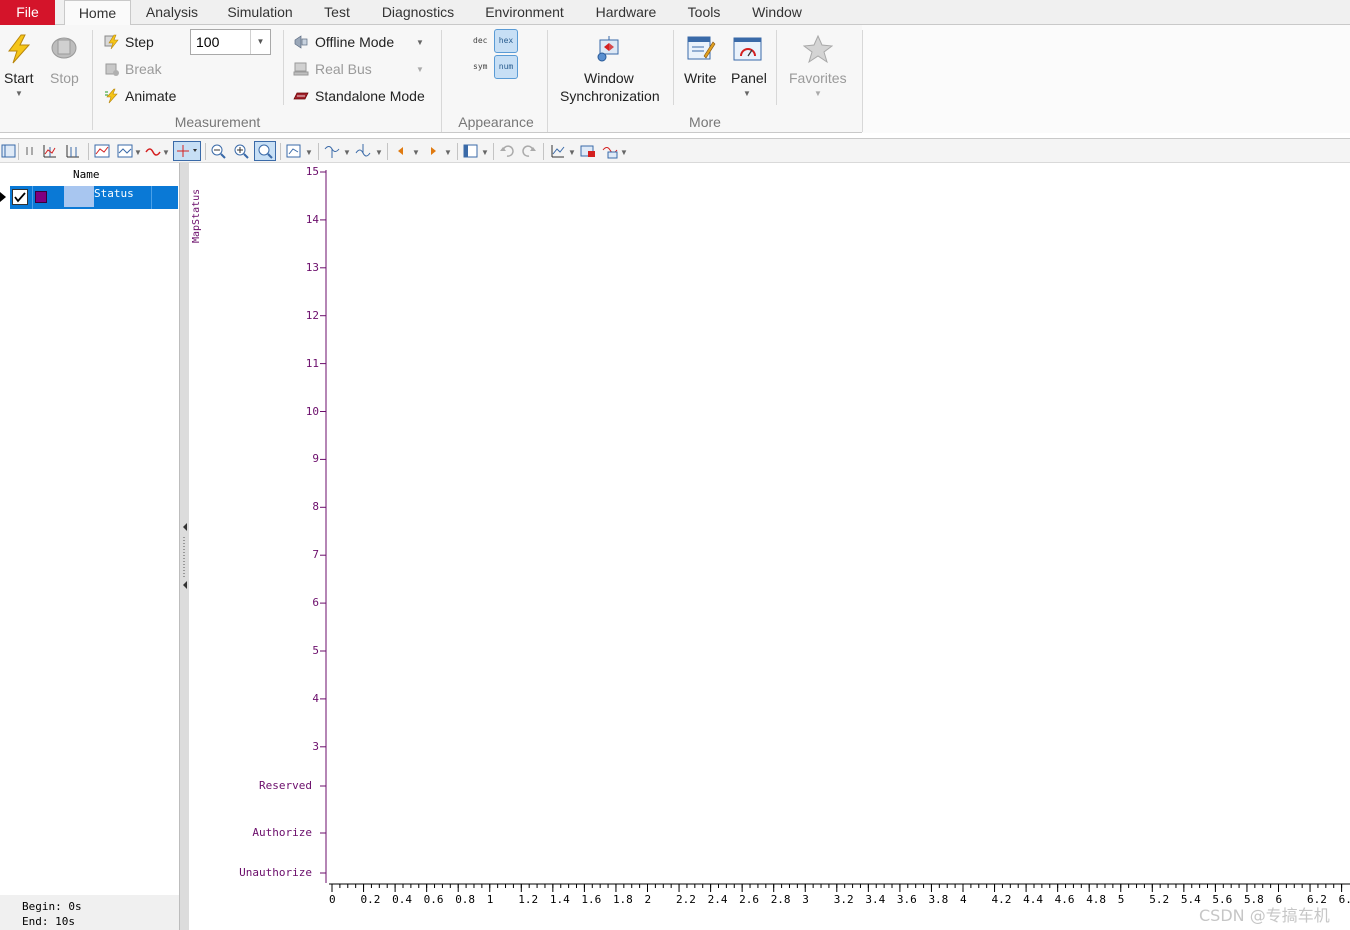 The height and width of the screenshot is (930, 1350). What do you see at coordinates (805, 899) in the screenshot?
I see `x-tick-label: 3` at bounding box center [805, 899].